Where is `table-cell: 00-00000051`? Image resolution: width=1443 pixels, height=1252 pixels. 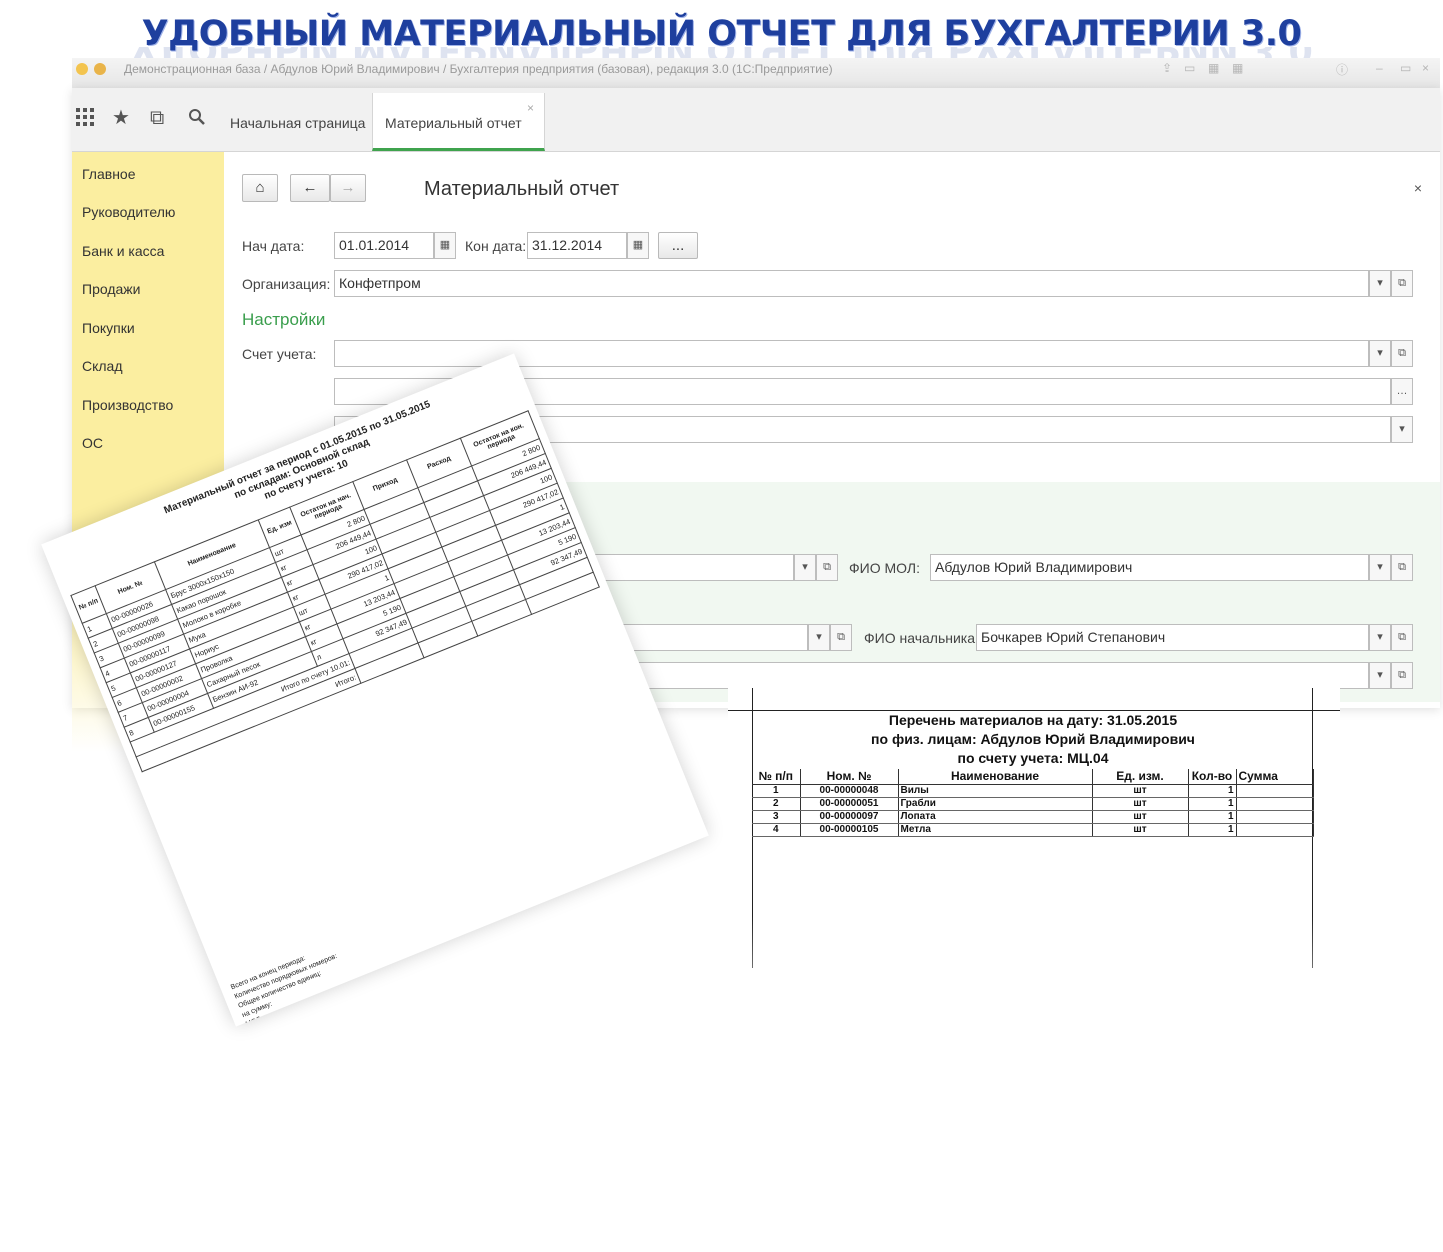
table-cell: 00-00000051 is located at coordinates (849, 804).